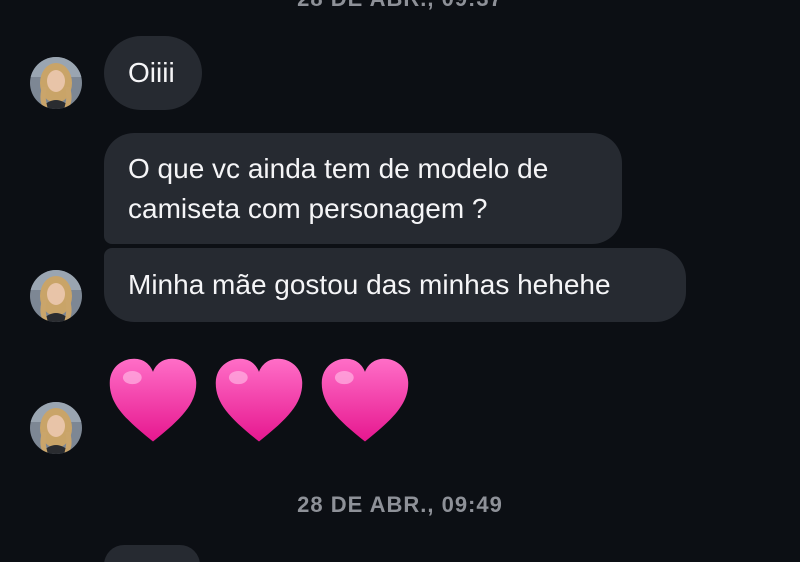 Image resolution: width=800 pixels, height=562 pixels. Describe the element at coordinates (152, 553) in the screenshot. I see `message-bubble-partial` at that location.